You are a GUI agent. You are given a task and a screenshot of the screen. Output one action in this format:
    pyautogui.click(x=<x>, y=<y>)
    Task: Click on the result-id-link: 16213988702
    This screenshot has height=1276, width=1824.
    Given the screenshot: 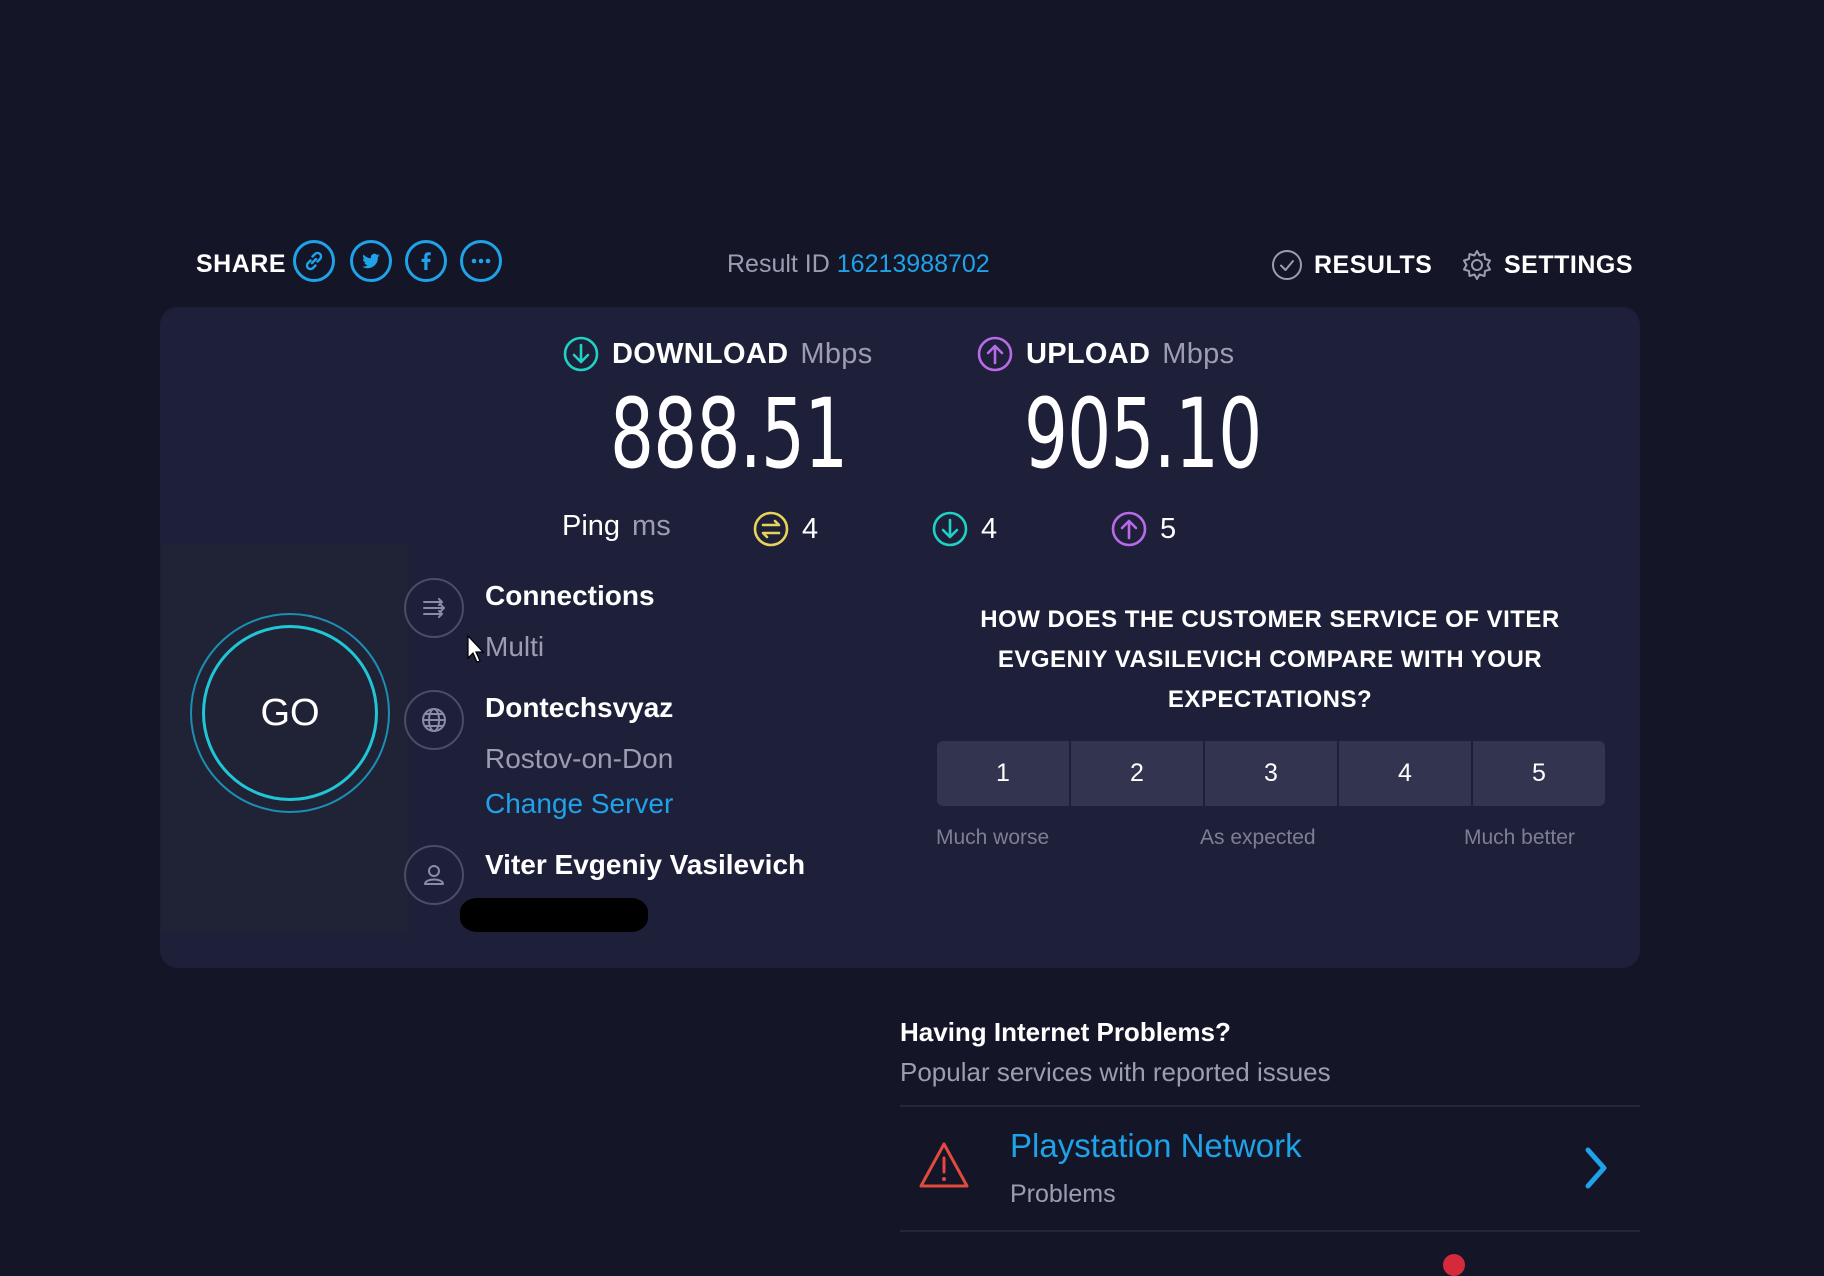 What is the action you would take?
    pyautogui.click(x=913, y=264)
    